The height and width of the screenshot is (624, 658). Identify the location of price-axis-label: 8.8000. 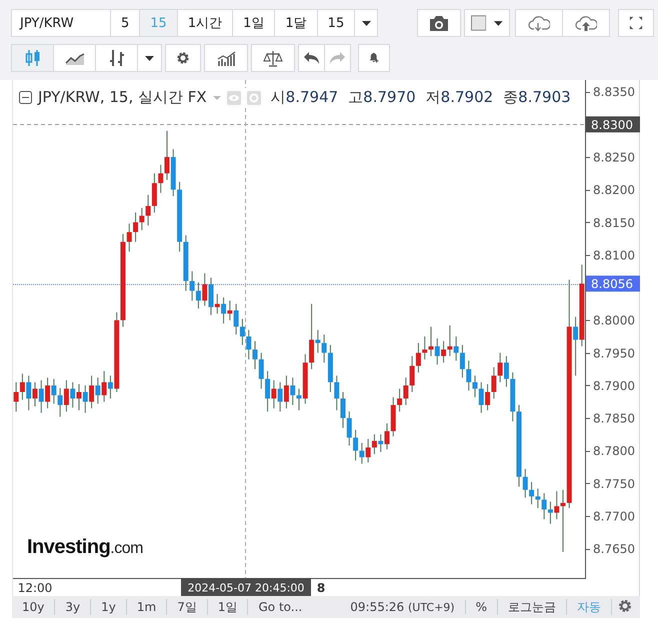
(614, 321).